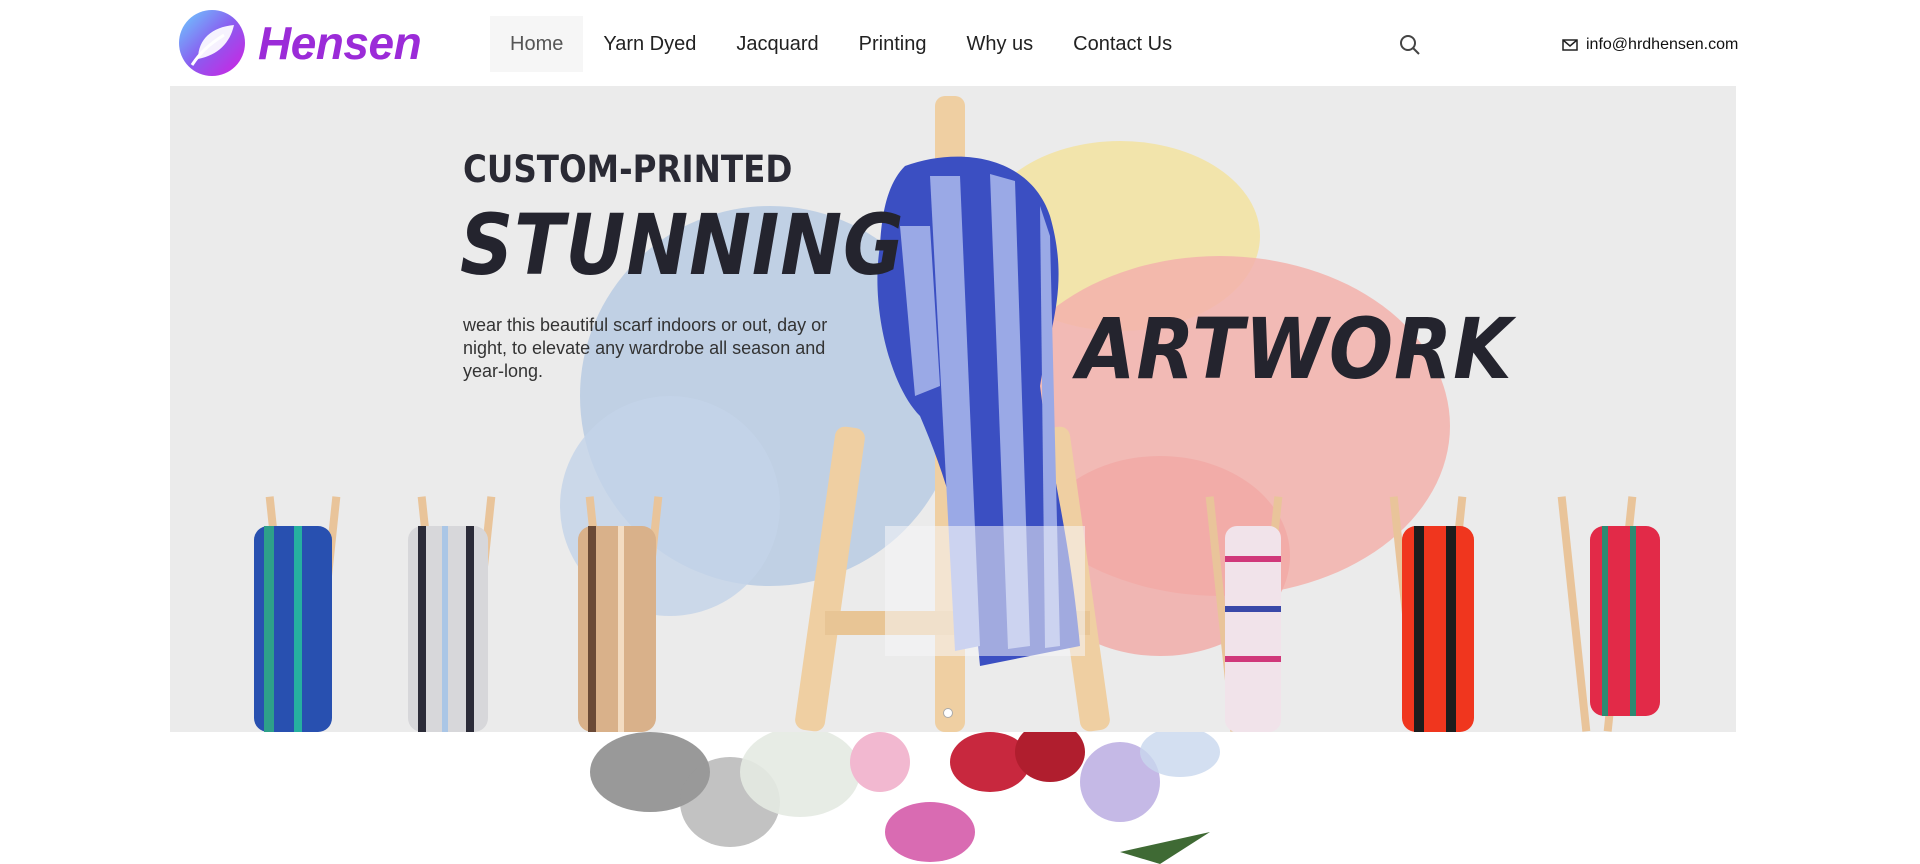  Describe the element at coordinates (1570, 45) in the screenshot. I see `mail-icon` at that location.